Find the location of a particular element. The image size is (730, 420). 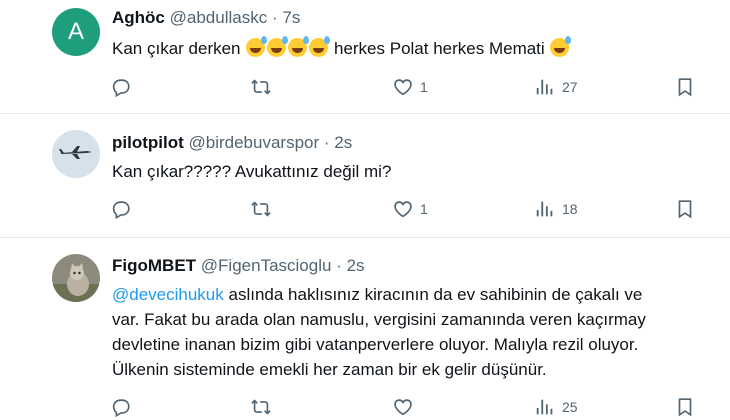

views-button: 25 is located at coordinates (556, 407).